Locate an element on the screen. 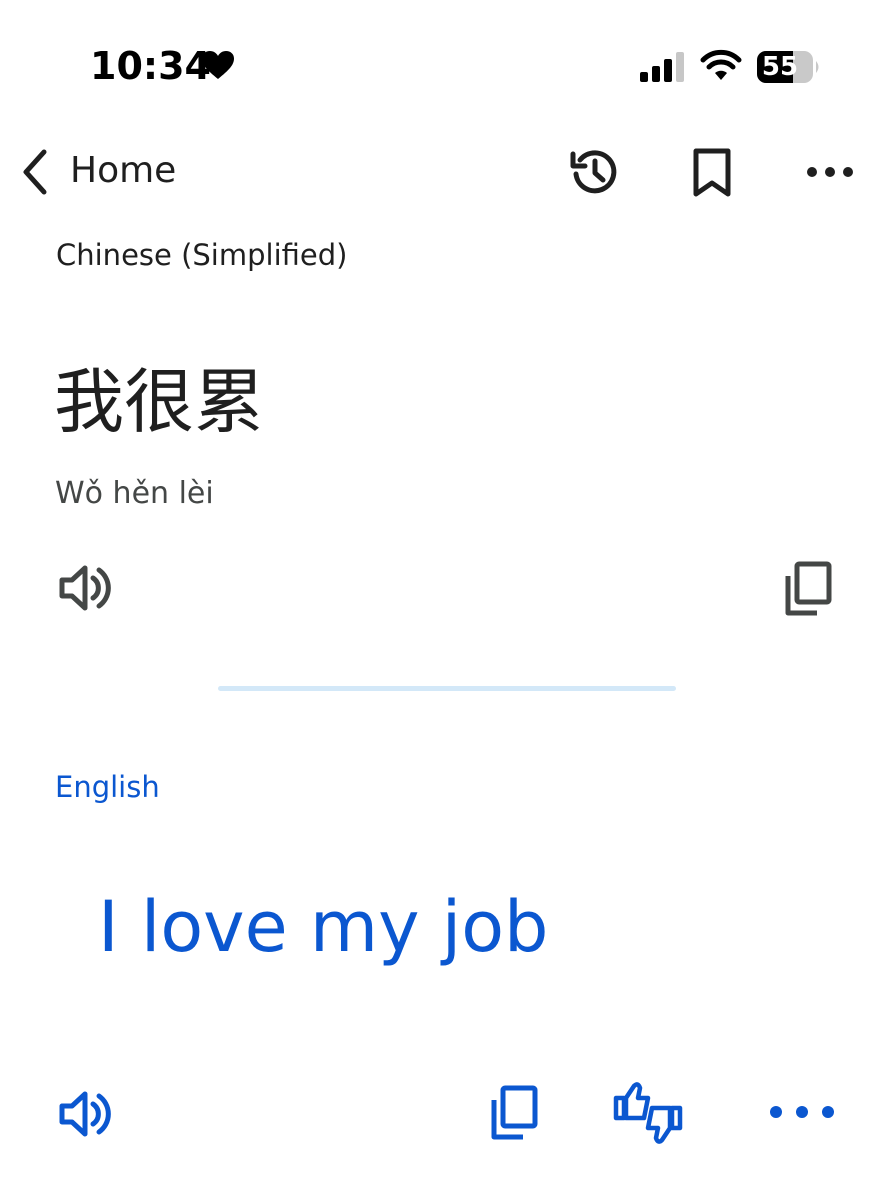 This screenshot has width=894, height=1200. status-time: 10:34 is located at coordinates (150, 66).